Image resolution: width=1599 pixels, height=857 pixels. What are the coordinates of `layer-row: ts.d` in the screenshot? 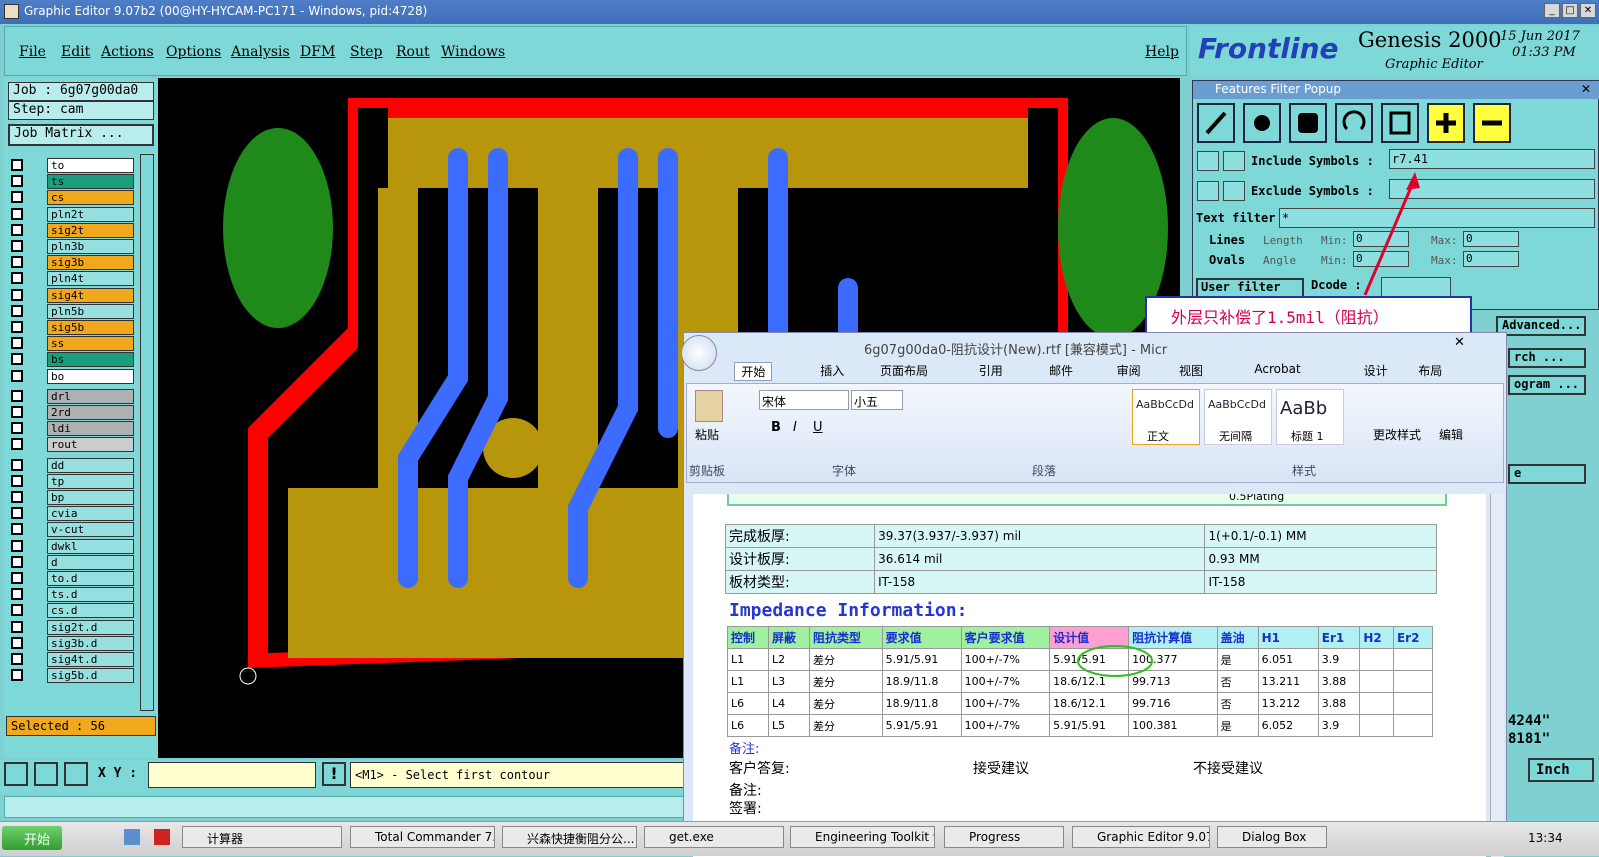 It's located at (73, 595).